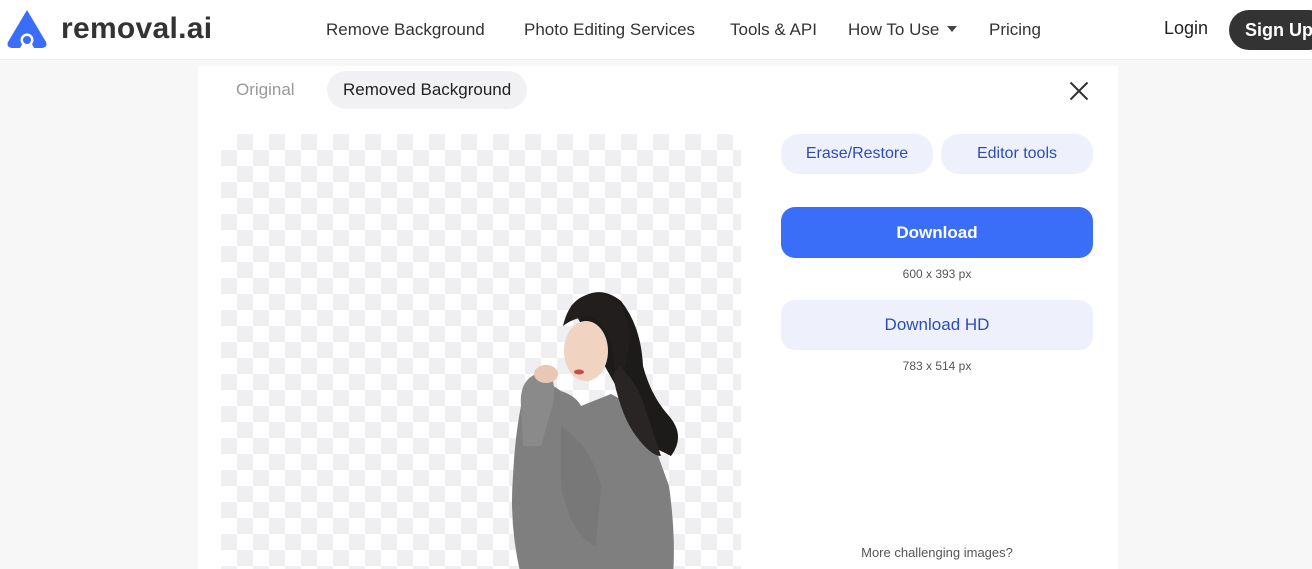  I want to click on signup-button: Sign Up, so click(1270, 30).